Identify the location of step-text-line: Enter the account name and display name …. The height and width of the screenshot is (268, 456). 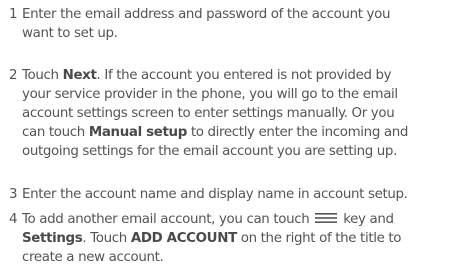
(215, 194).